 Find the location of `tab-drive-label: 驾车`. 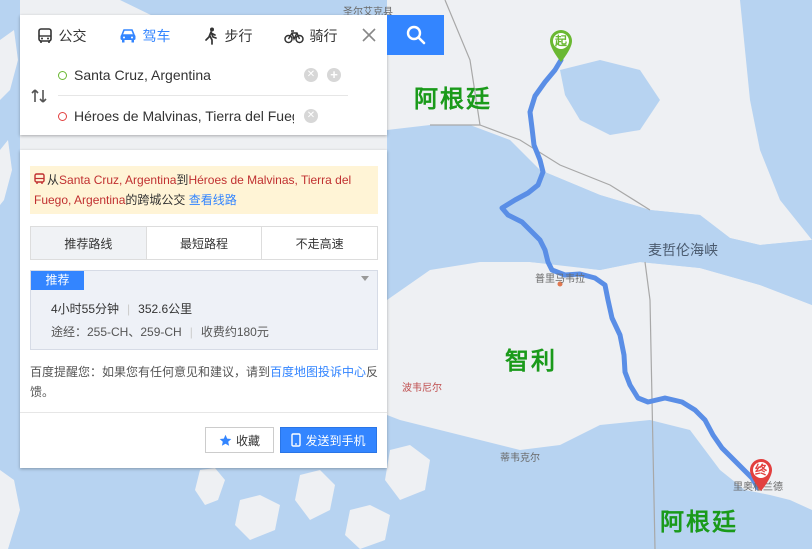

tab-drive-label: 驾车 is located at coordinates (156, 36).